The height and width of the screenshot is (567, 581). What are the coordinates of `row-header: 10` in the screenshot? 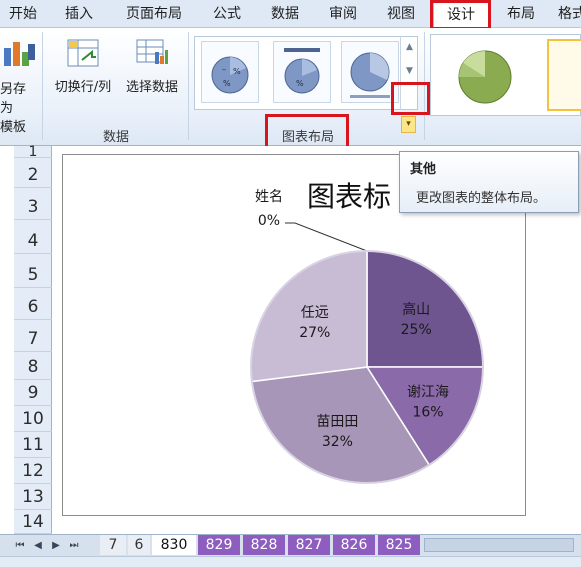 It's located at (33, 419).